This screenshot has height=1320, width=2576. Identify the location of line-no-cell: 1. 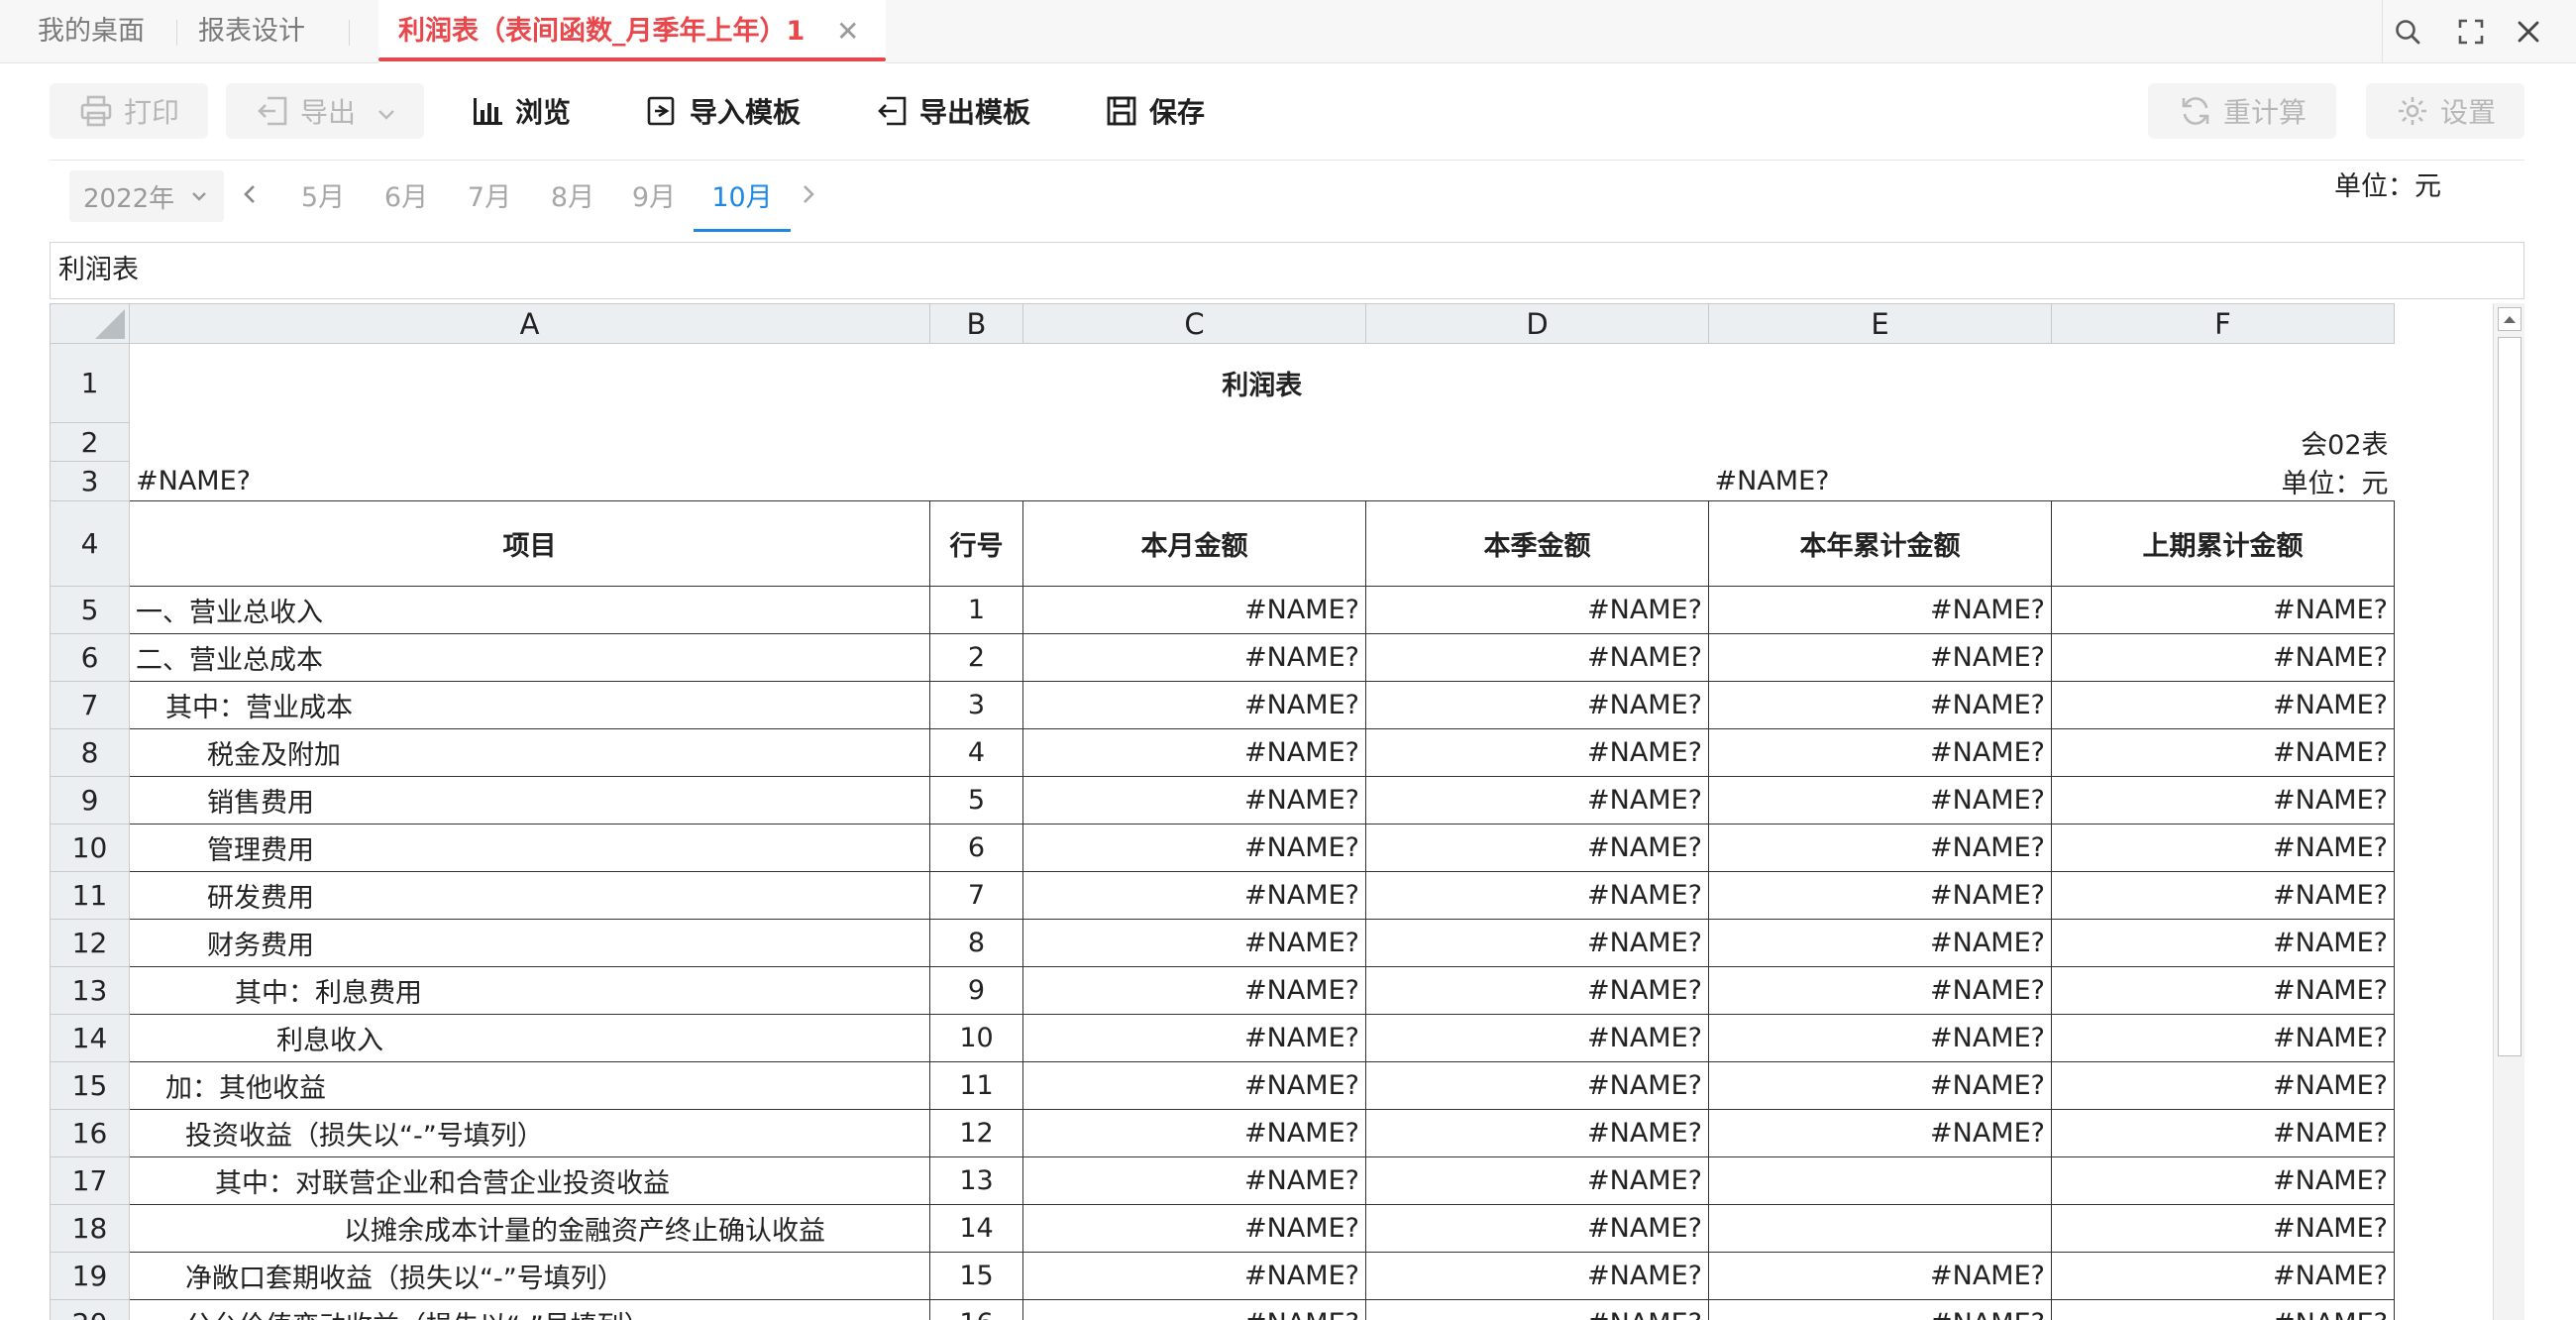
(976, 610).